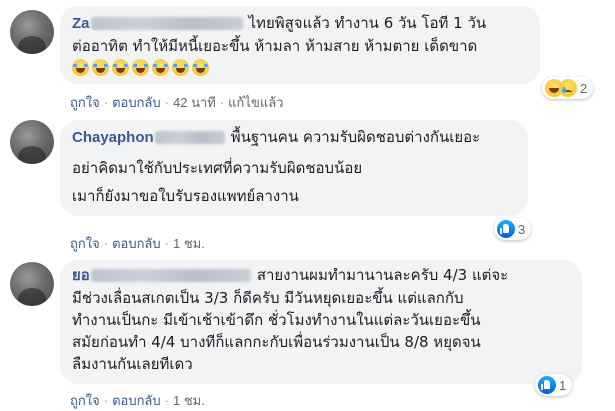  What do you see at coordinates (367, 23) in the screenshot?
I see `comment-text-line: ไทยพิสูจแล้ว ทำงาน 6 วัน โอที 1 วัน` at bounding box center [367, 23].